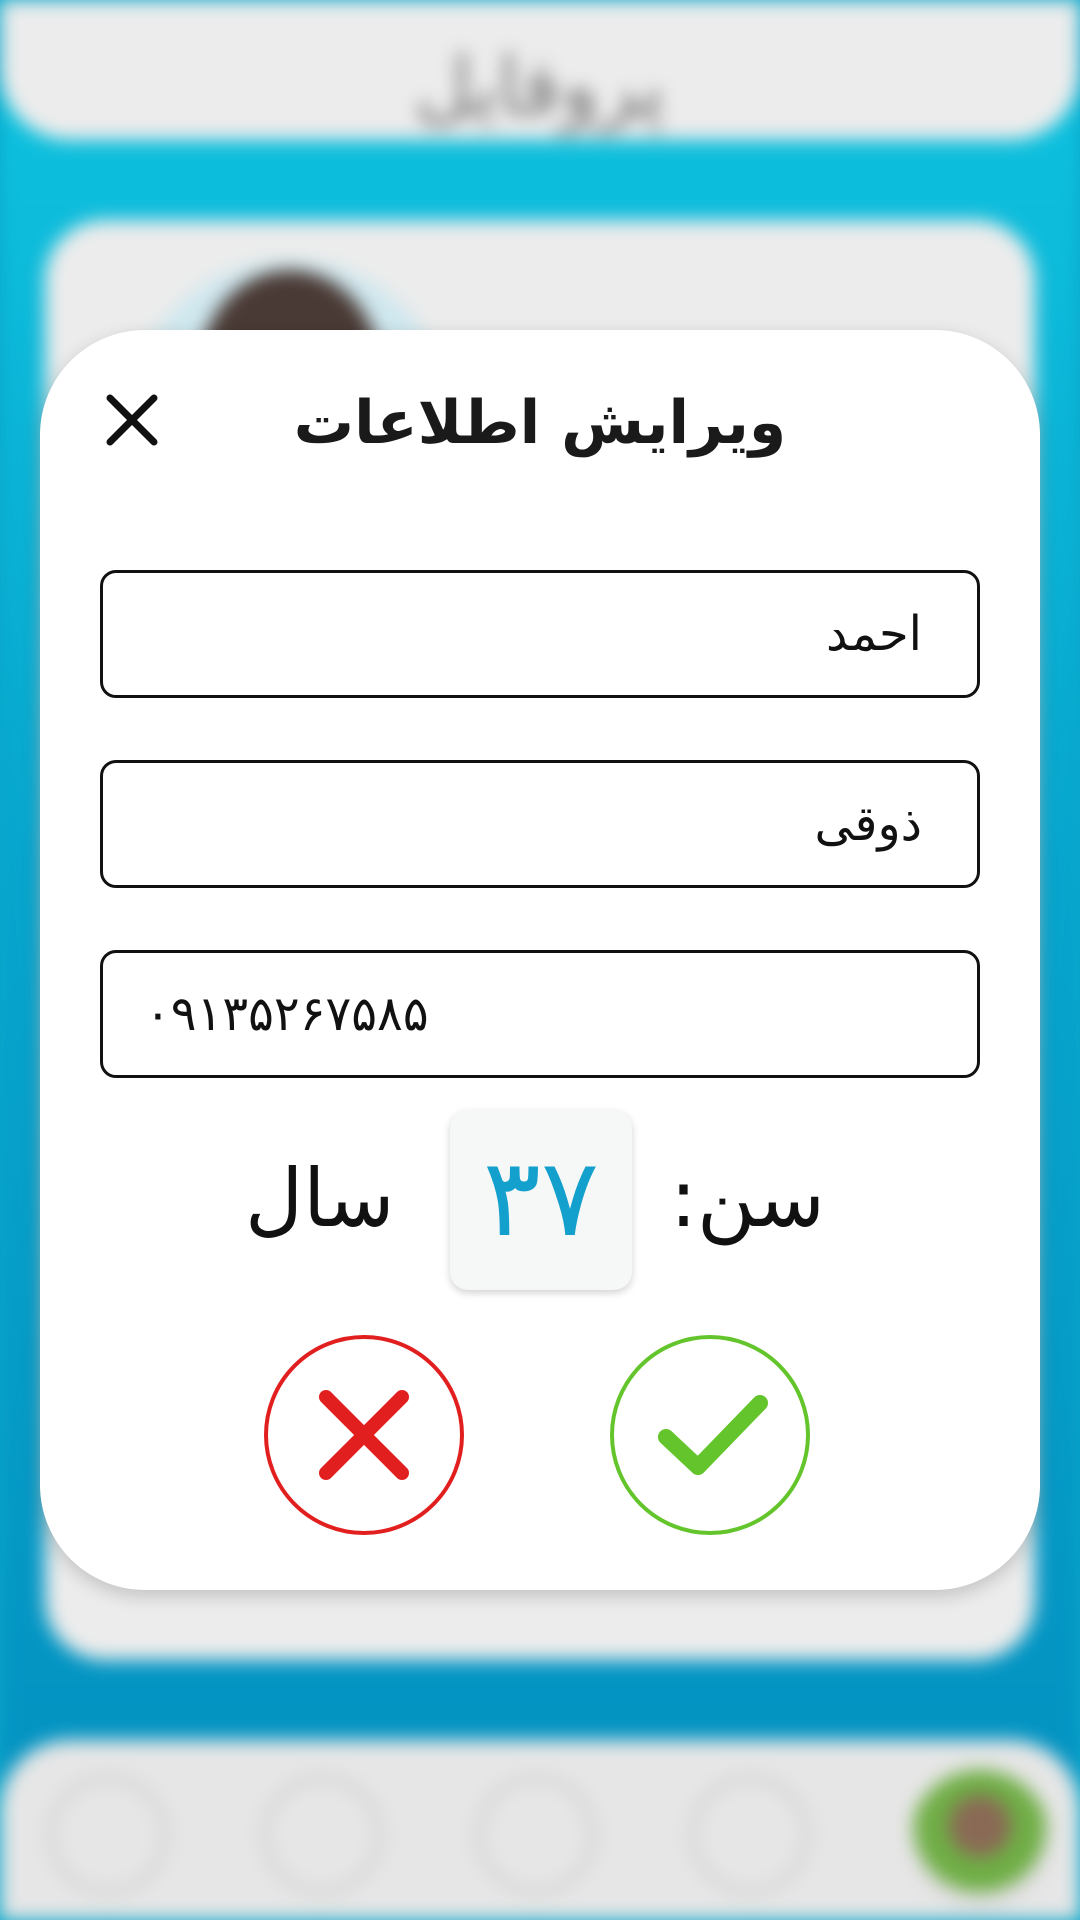 The height and width of the screenshot is (1920, 1080). I want to click on first-name-field: احمد, so click(540, 634).